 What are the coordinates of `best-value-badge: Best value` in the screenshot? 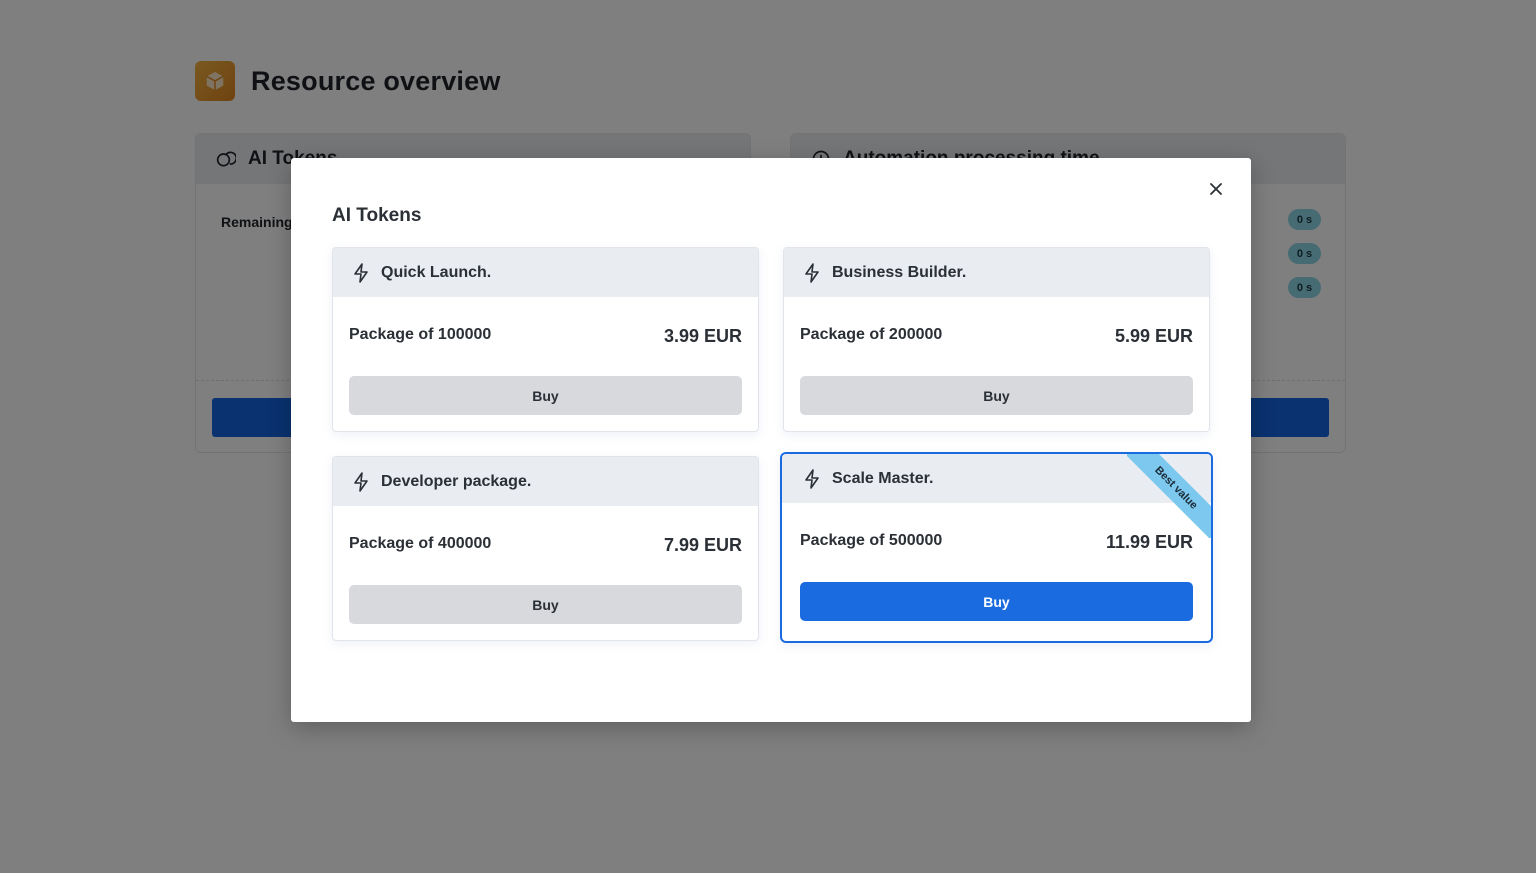 It's located at (1169, 496).